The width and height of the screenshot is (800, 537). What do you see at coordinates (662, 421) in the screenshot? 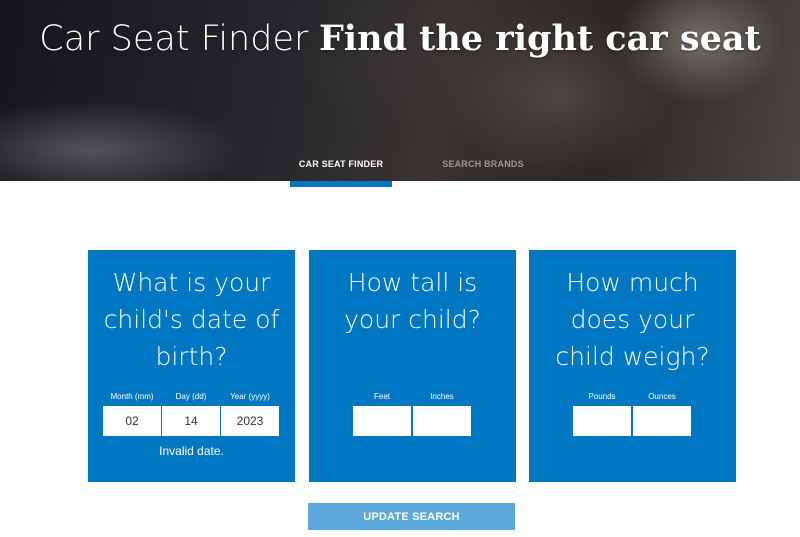
I see `ounces-input` at bounding box center [662, 421].